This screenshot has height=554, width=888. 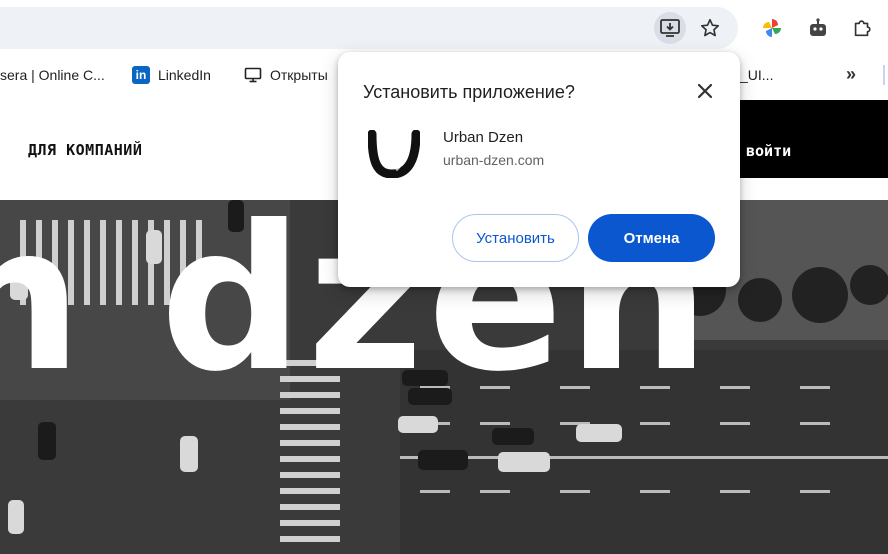 I want to click on bookmark-label: Открыты, so click(x=299, y=75).